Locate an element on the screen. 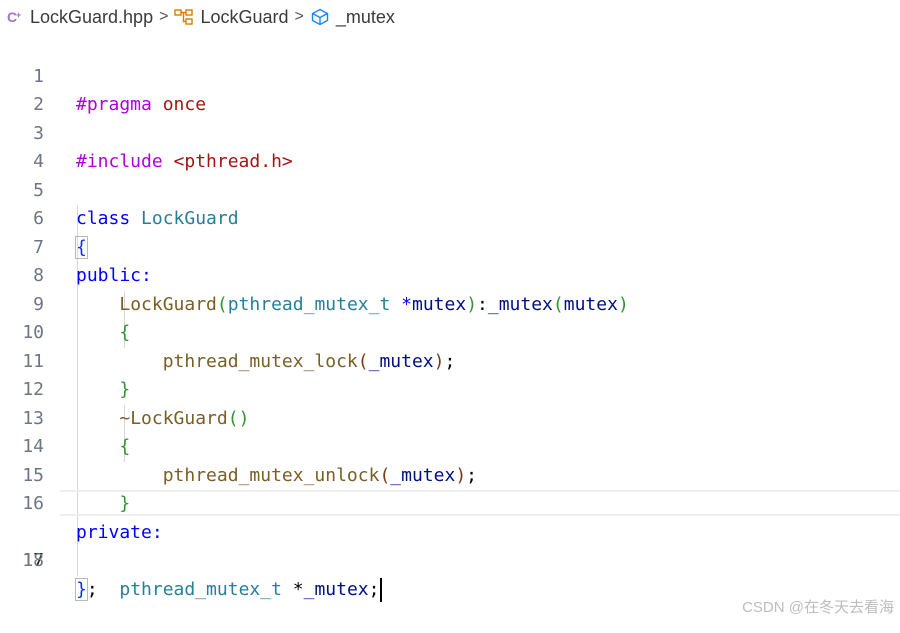  code-line: 14 pthread_mutex_unlock(_mutex); is located at coordinates (450, 445).